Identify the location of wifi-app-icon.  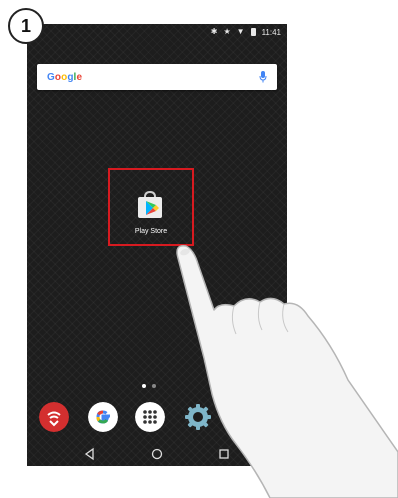
(54, 417).